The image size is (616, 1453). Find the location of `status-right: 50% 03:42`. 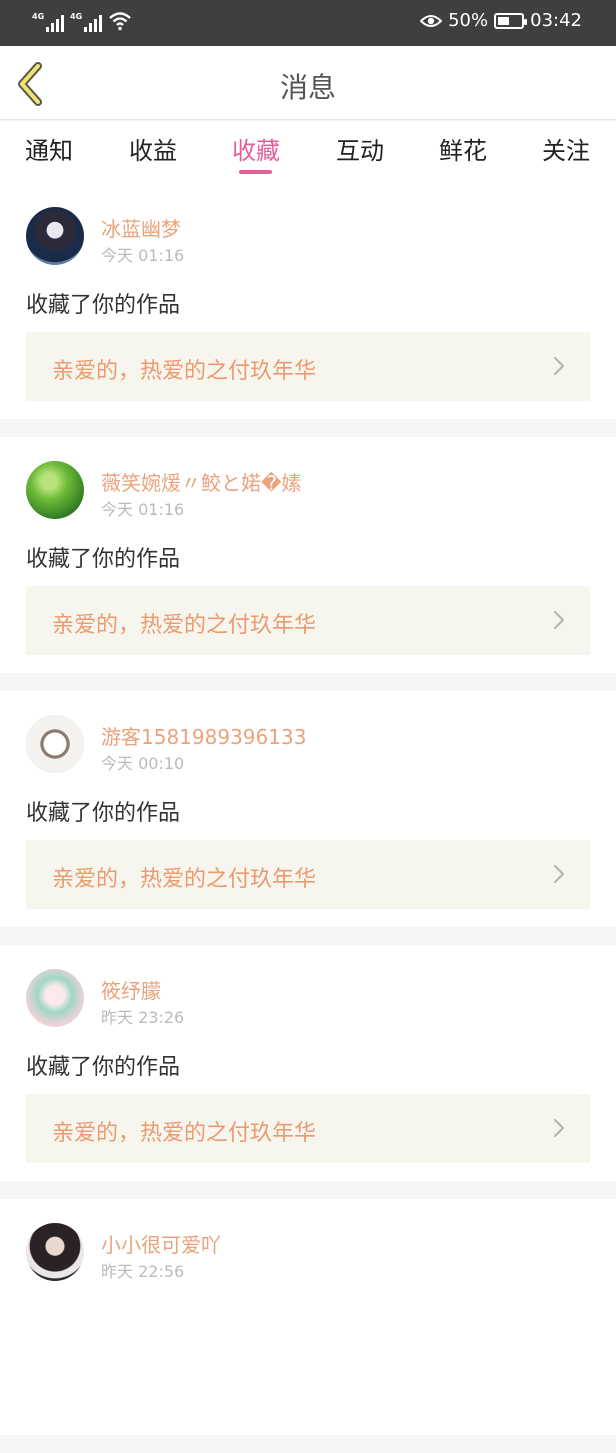

status-right: 50% 03:42 is located at coordinates (501, 20).